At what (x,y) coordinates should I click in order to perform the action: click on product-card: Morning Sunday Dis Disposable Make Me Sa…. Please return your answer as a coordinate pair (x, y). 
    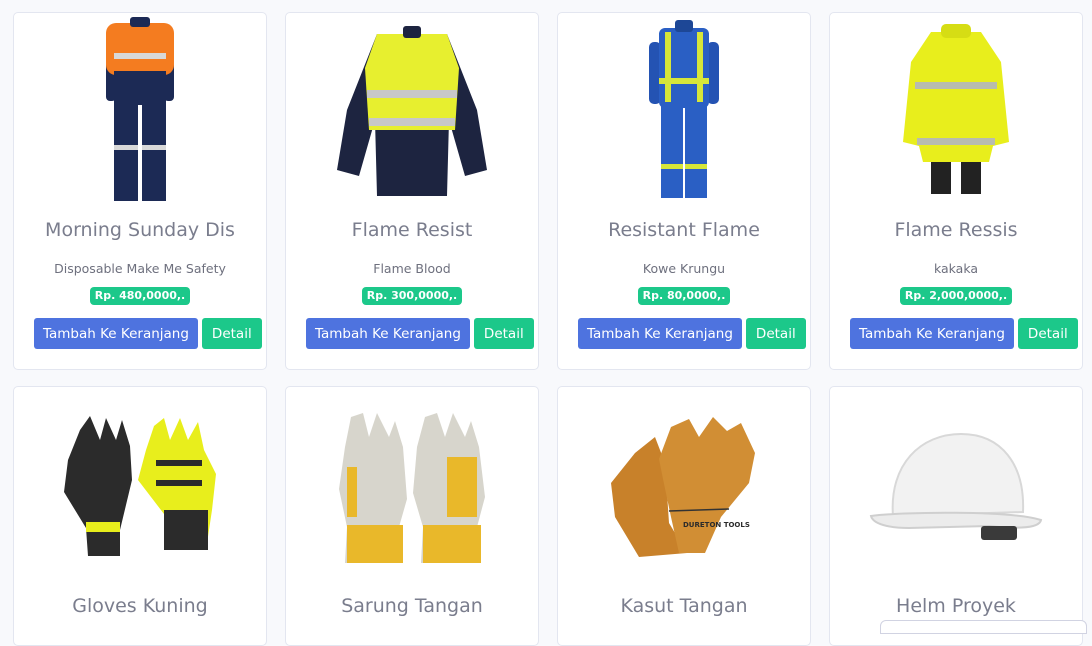
    Looking at the image, I should click on (140, 191).